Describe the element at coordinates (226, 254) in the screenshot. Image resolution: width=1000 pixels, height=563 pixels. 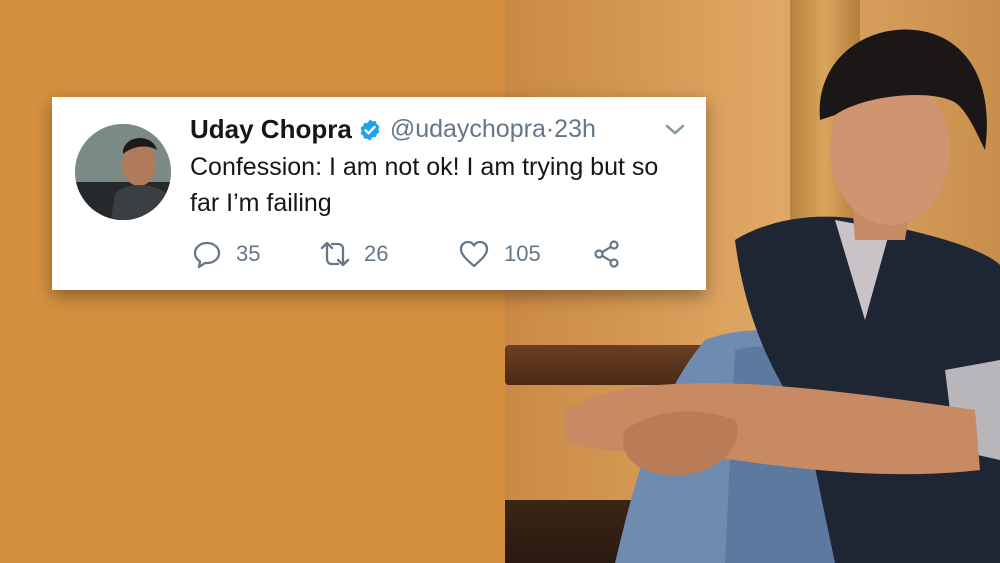
I see `reply-button: 35` at that location.